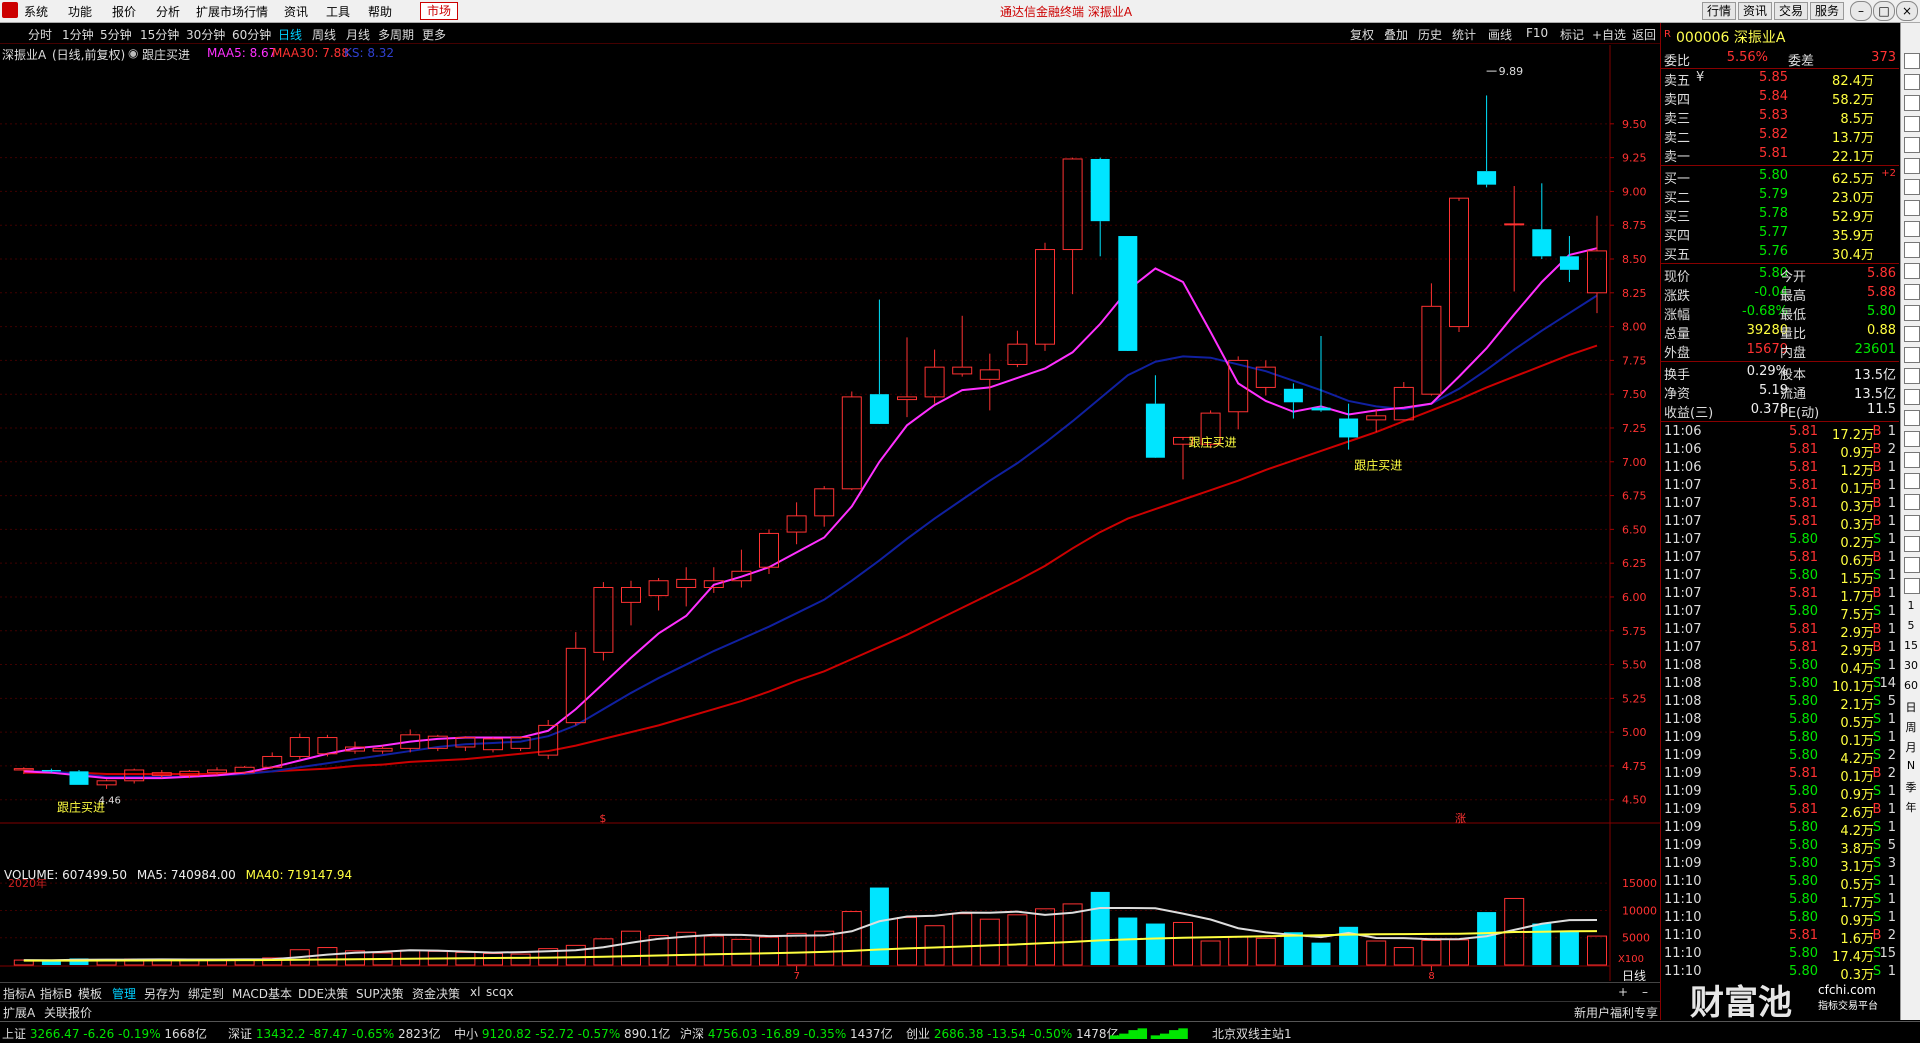 This screenshot has height=1043, width=1920. What do you see at coordinates (380, 993) in the screenshot?
I see `tab-sup: SUP决策` at bounding box center [380, 993].